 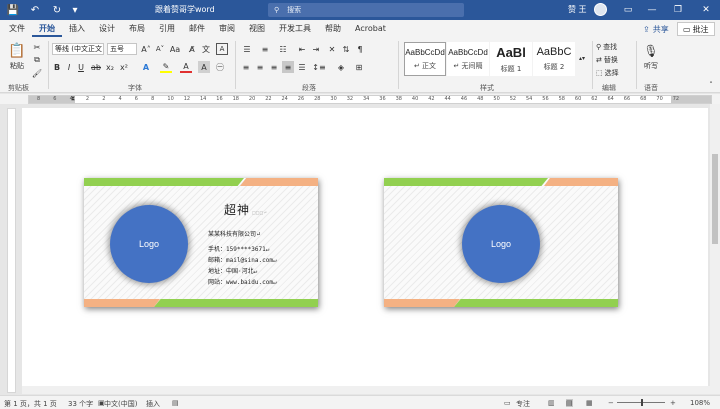 I want to click on paste-icon: 📋, so click(x=17, y=51).